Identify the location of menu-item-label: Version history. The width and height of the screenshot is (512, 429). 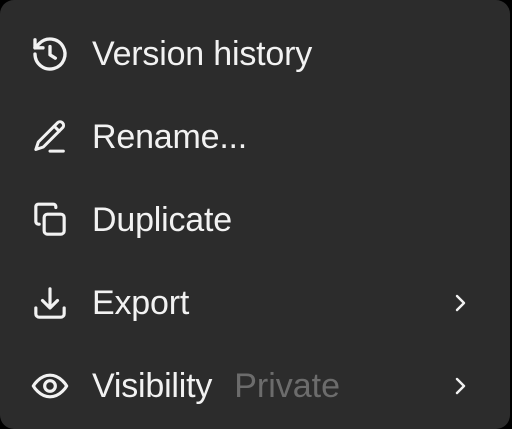
(202, 53).